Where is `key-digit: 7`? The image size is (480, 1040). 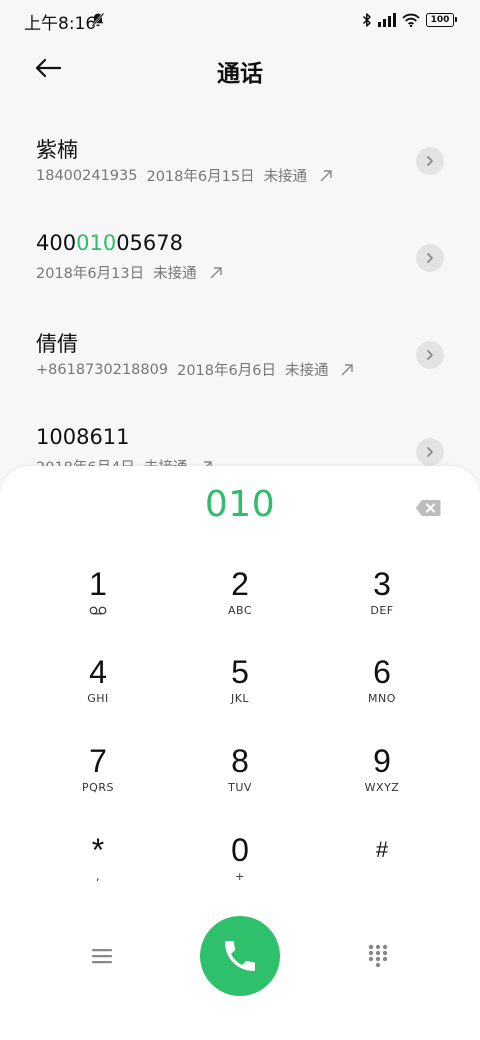
key-digit: 7 is located at coordinates (98, 761).